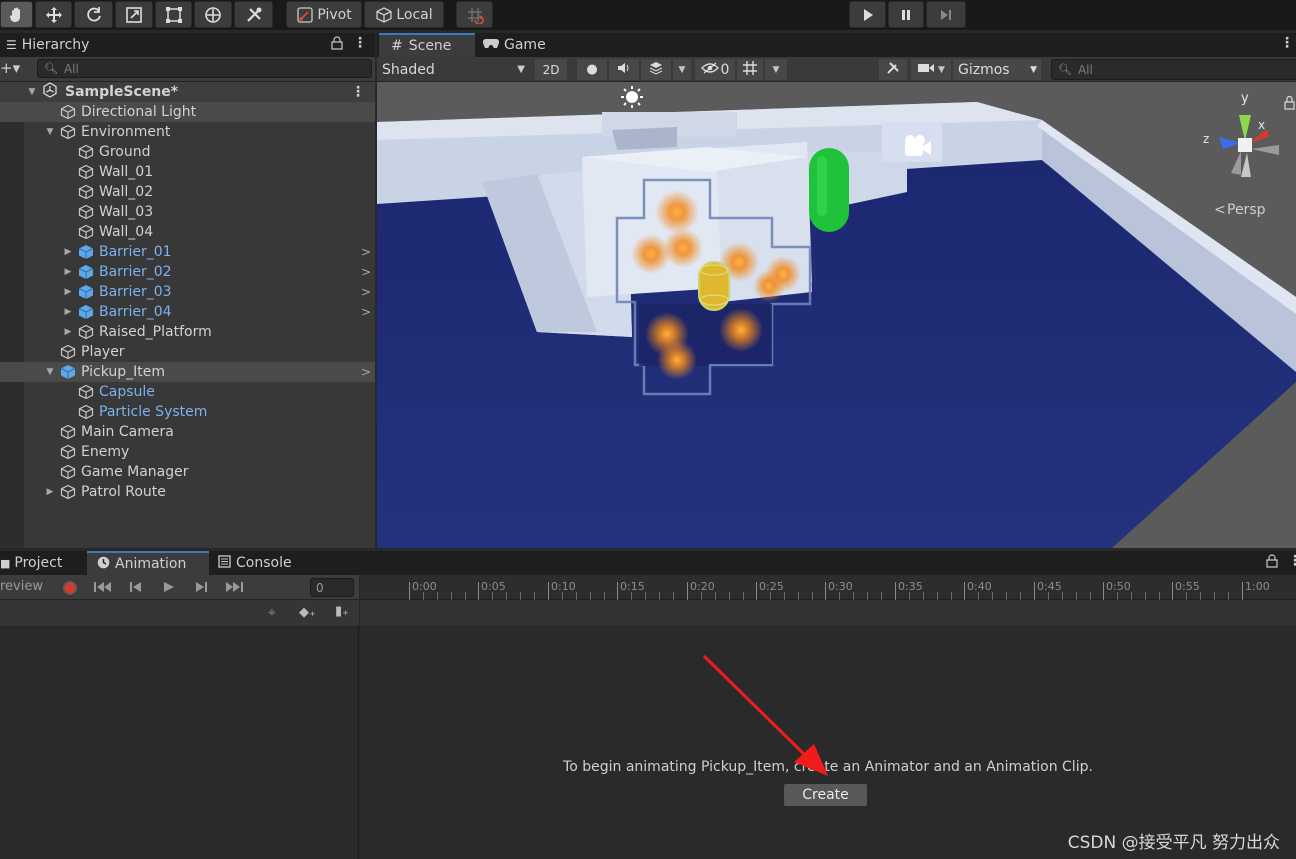  I want to click on first-key-icon, so click(103, 589).